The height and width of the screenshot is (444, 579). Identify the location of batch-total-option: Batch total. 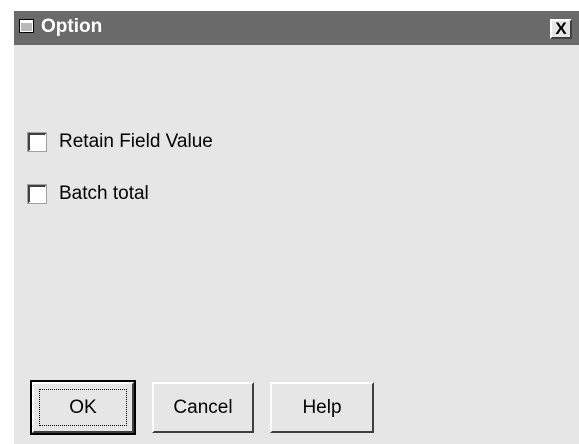
(88, 194).